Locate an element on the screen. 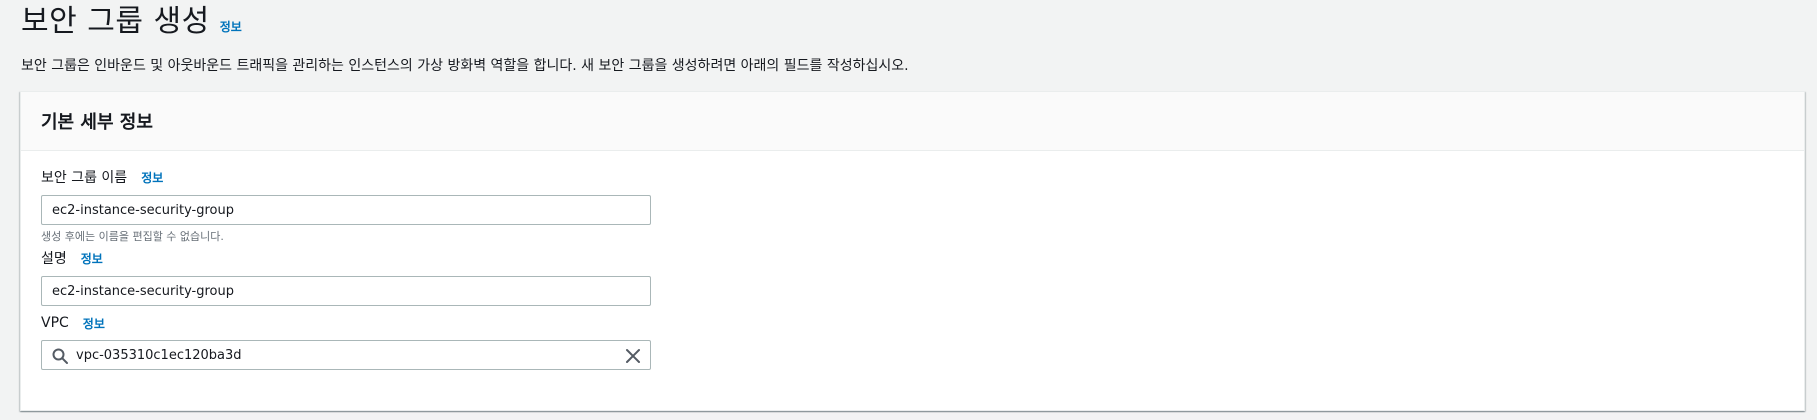 The height and width of the screenshot is (420, 1817). panel-header: 기본 세부 정보 is located at coordinates (912, 121).